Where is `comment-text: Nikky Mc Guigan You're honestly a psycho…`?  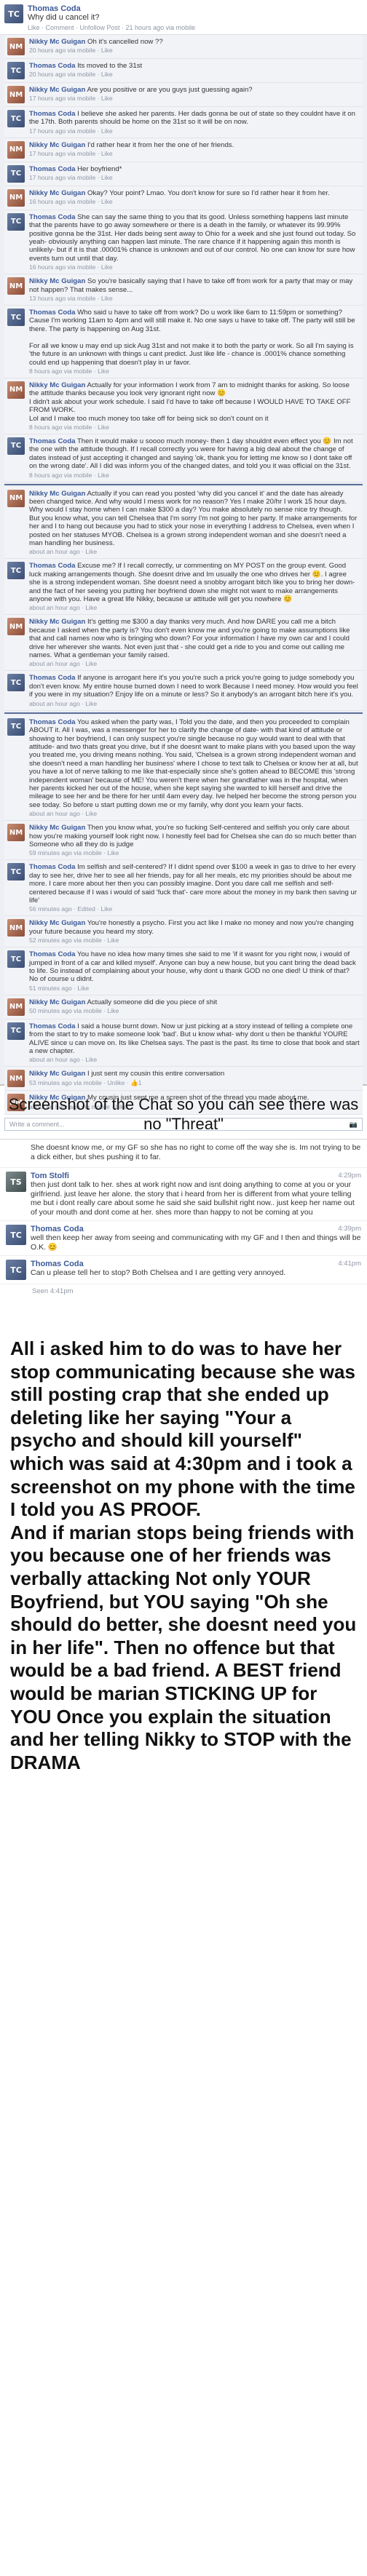
comment-text: Nikky Mc Guigan You're honestly a psycho… is located at coordinates (194, 927).